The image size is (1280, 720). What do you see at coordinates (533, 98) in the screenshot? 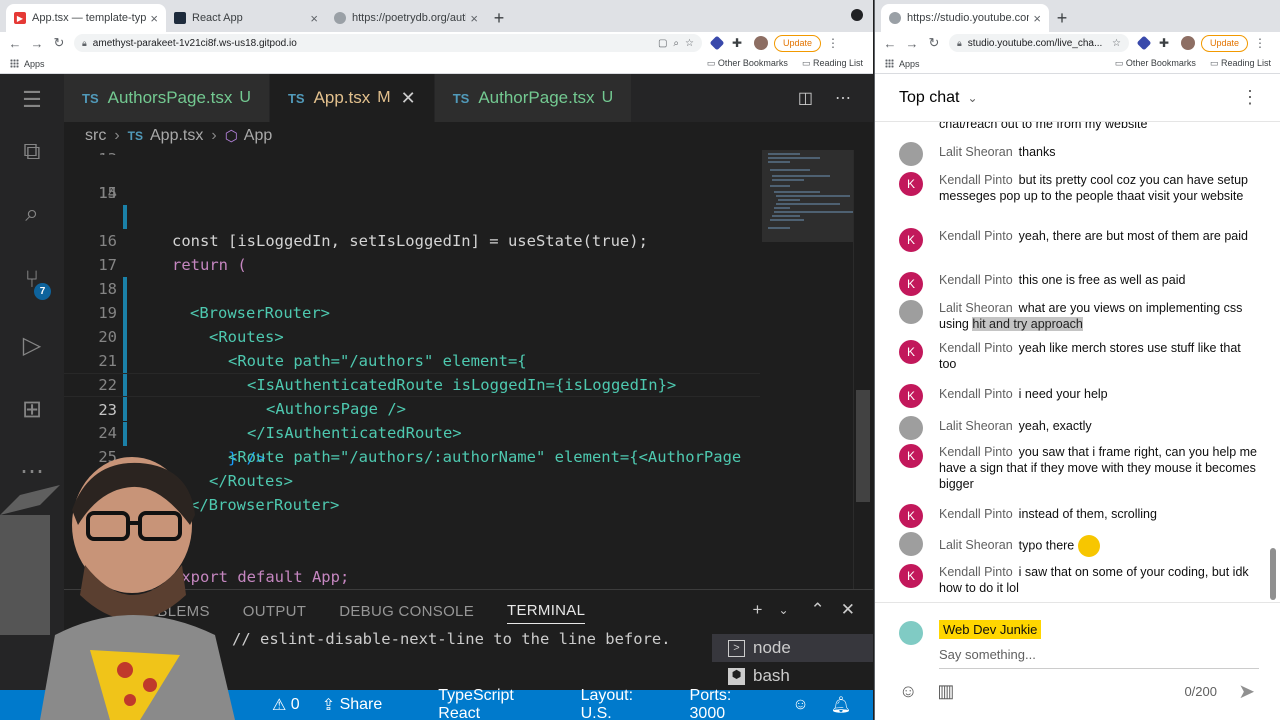
I see `editor-tab-authorpage: TS AuthorPage.tsx U` at bounding box center [533, 98].